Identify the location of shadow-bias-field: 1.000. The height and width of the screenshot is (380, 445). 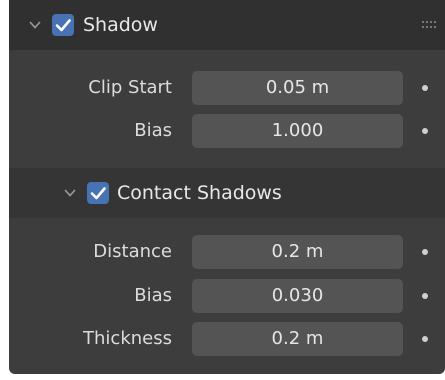
(297, 131).